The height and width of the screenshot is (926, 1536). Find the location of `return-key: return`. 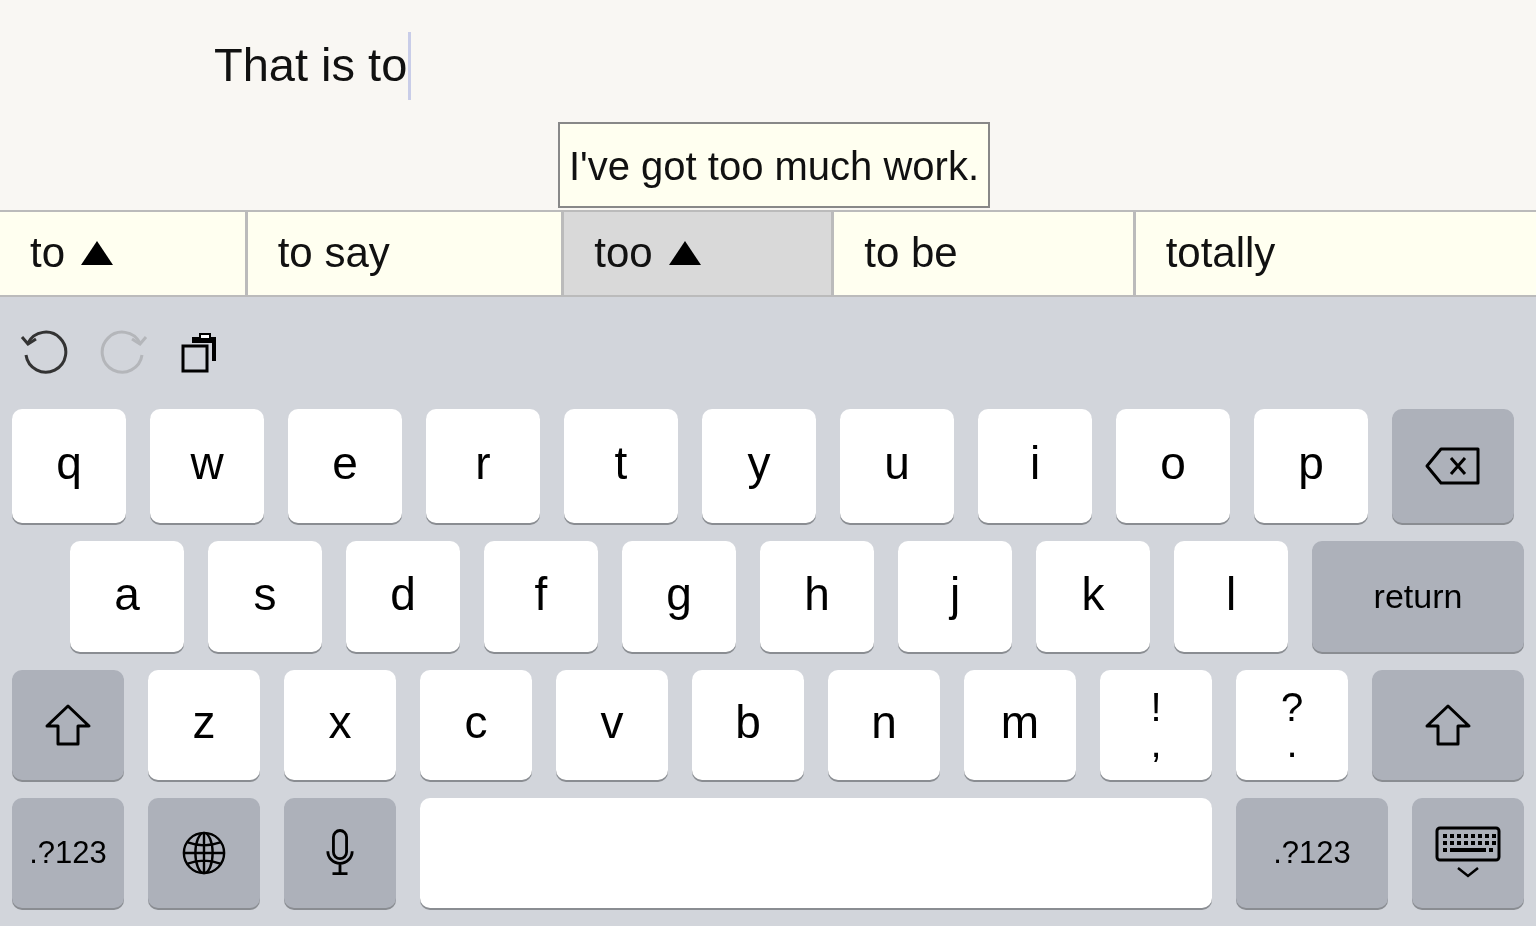

return-key: return is located at coordinates (1418, 596).